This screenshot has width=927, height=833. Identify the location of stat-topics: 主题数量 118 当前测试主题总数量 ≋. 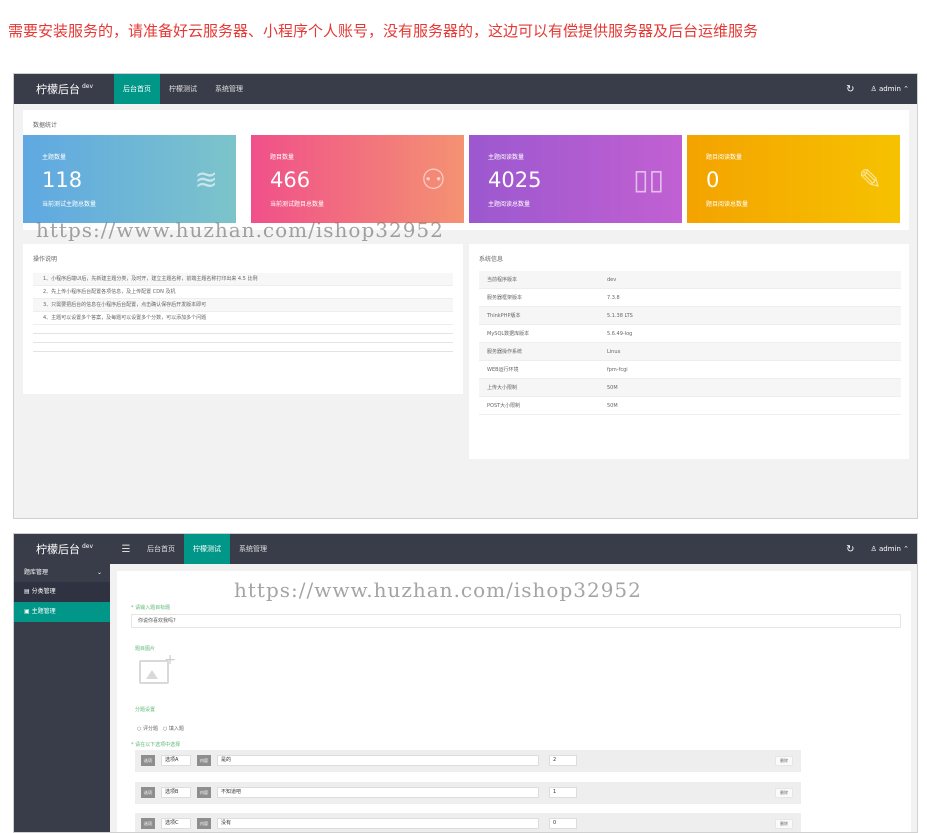
(129, 179).